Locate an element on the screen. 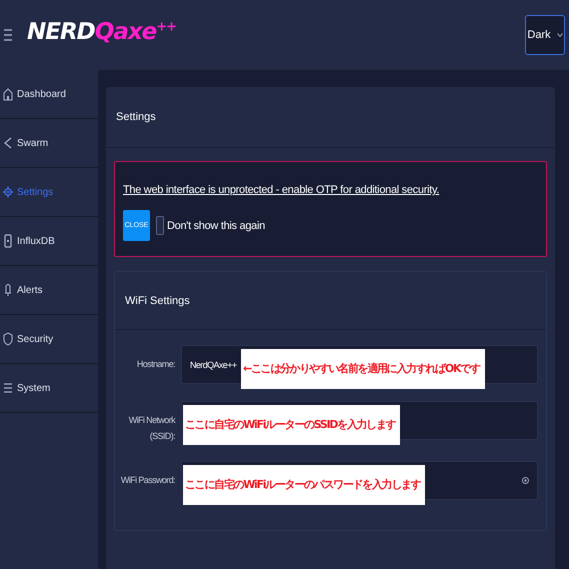 This screenshot has width=569, height=569. card-title: WiFi Settings is located at coordinates (157, 300).